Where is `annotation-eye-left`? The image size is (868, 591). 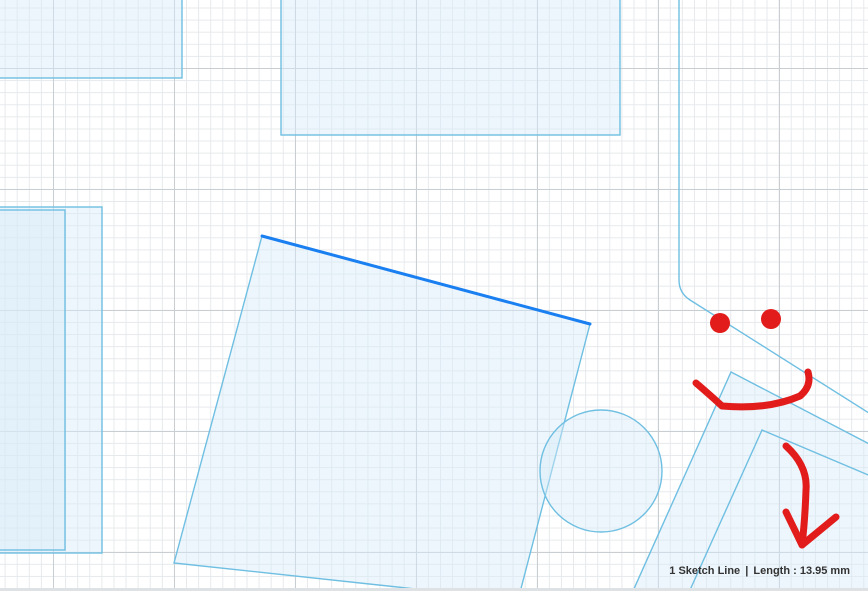
annotation-eye-left is located at coordinates (720, 323).